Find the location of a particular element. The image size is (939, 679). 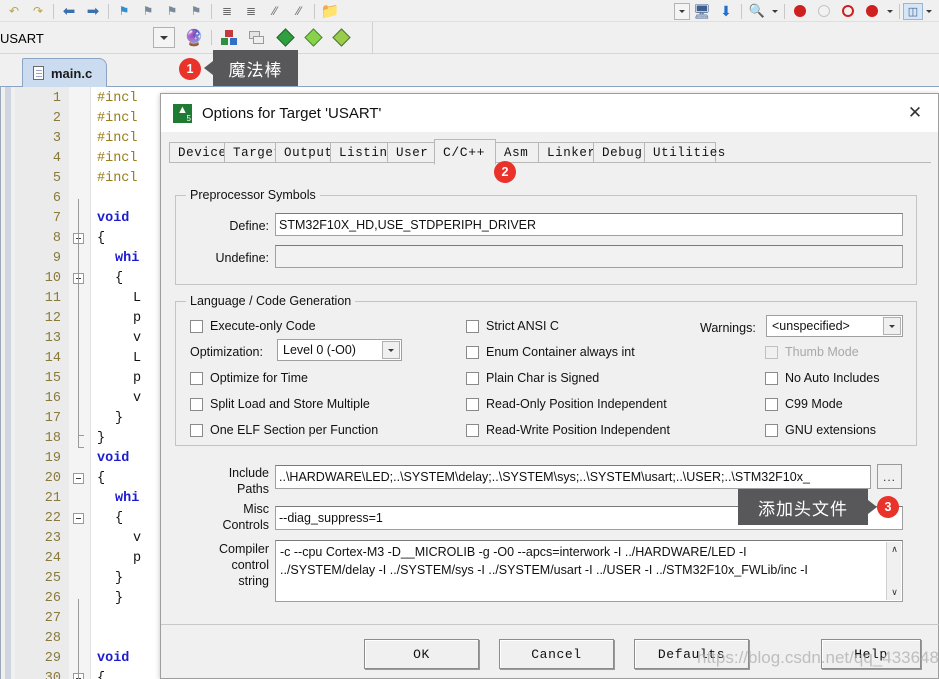

warnings-select: <unspecified> is located at coordinates (834, 326).